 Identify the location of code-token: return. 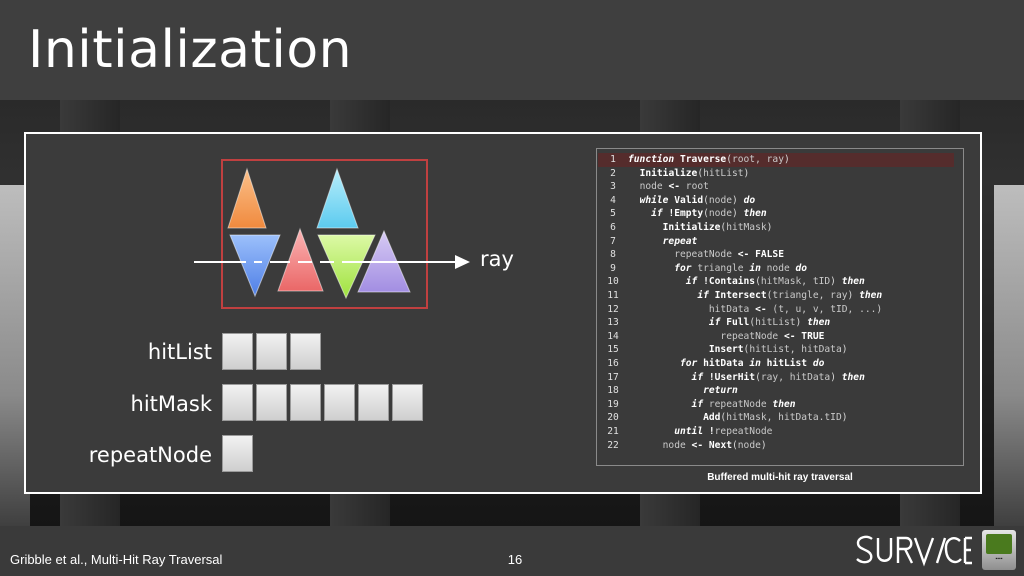
(720, 391).